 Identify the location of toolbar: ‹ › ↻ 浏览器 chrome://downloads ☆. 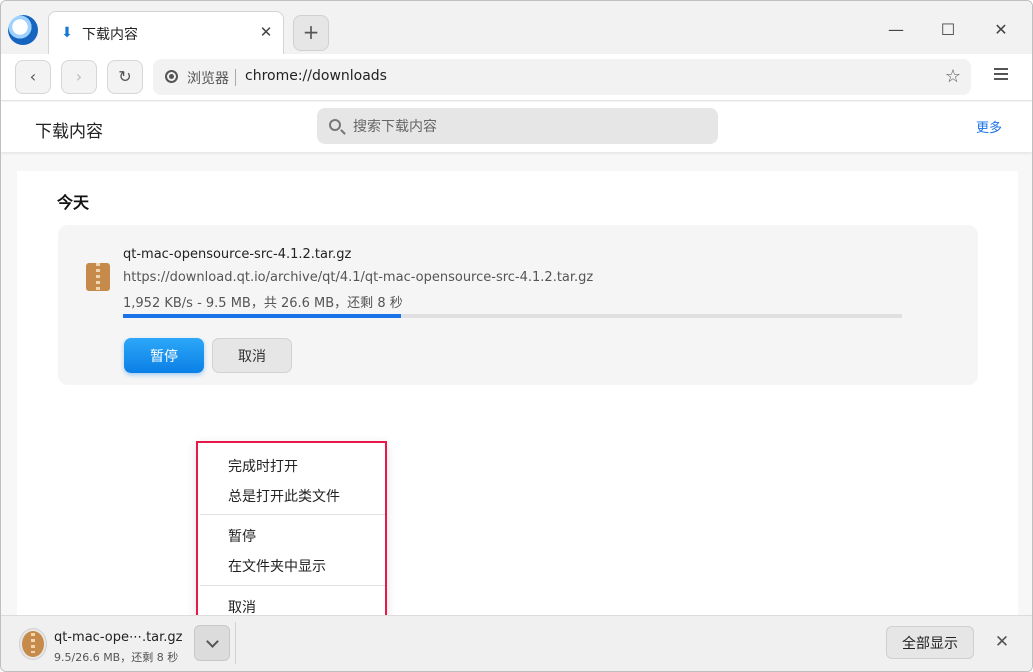
(516, 77).